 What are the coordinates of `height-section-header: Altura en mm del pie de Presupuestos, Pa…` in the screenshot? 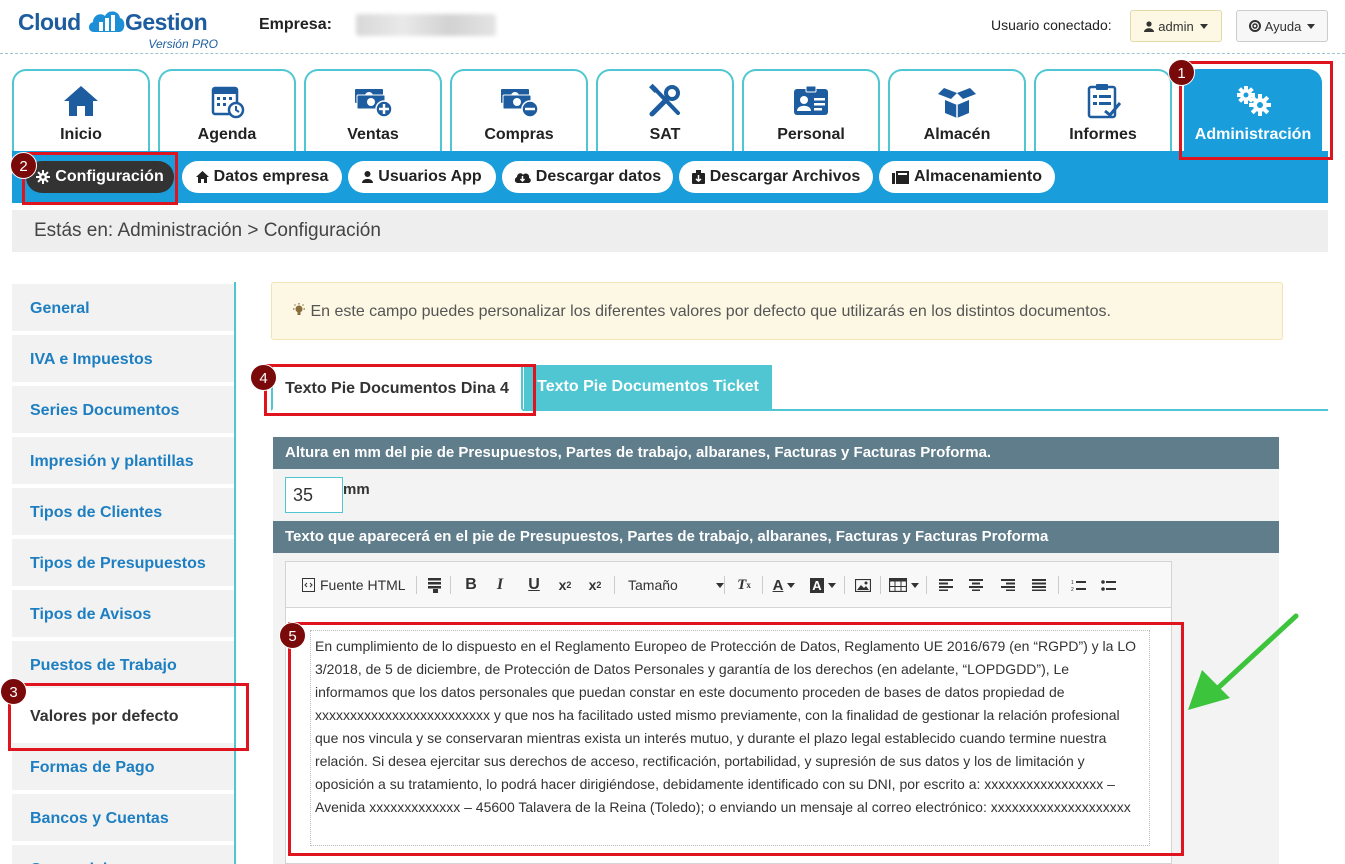 It's located at (776, 453).